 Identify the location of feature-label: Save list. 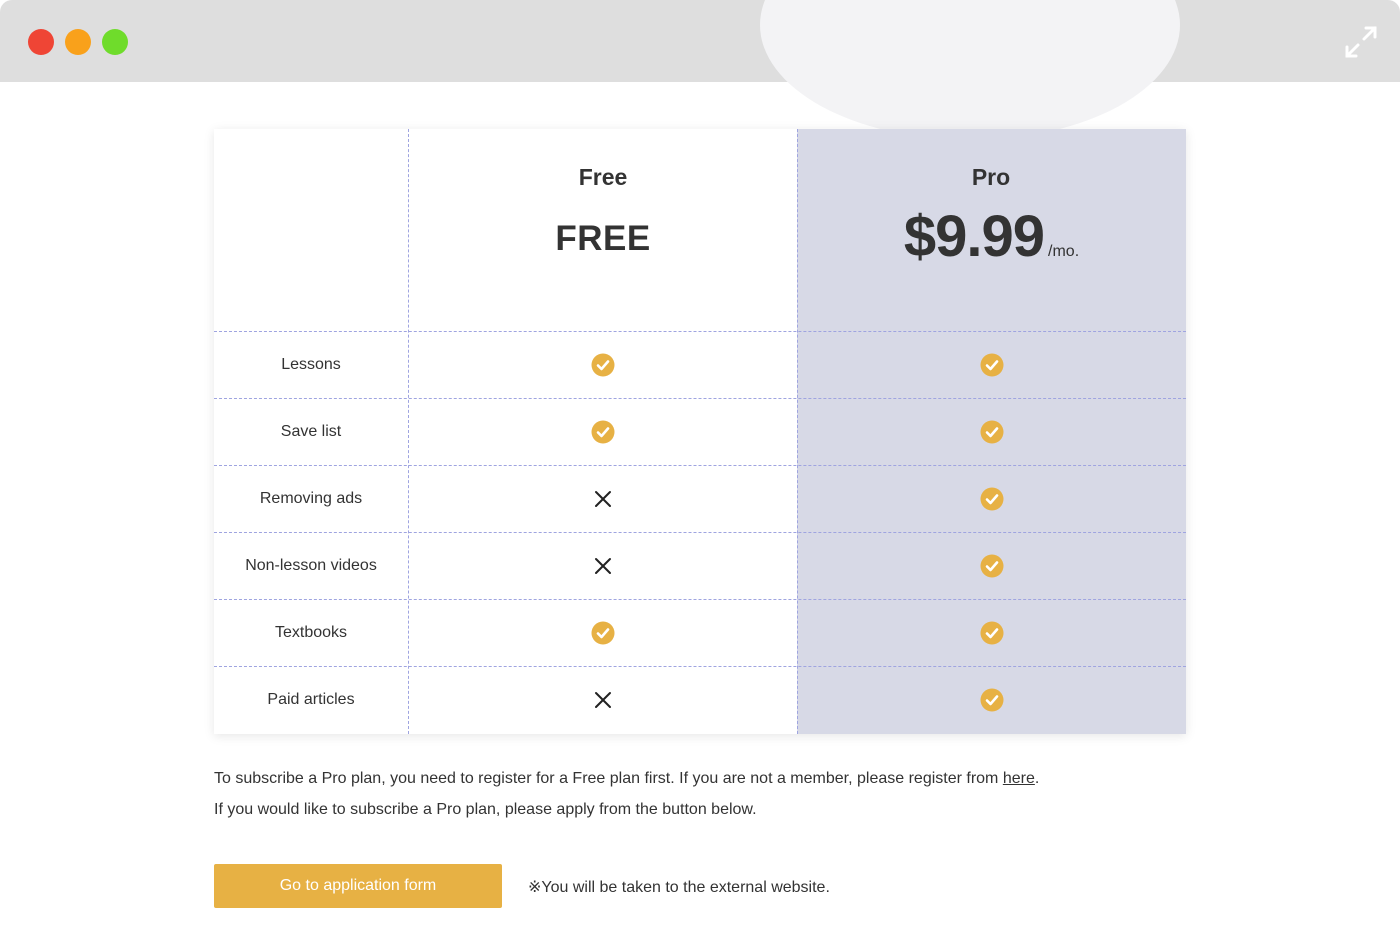
(311, 431).